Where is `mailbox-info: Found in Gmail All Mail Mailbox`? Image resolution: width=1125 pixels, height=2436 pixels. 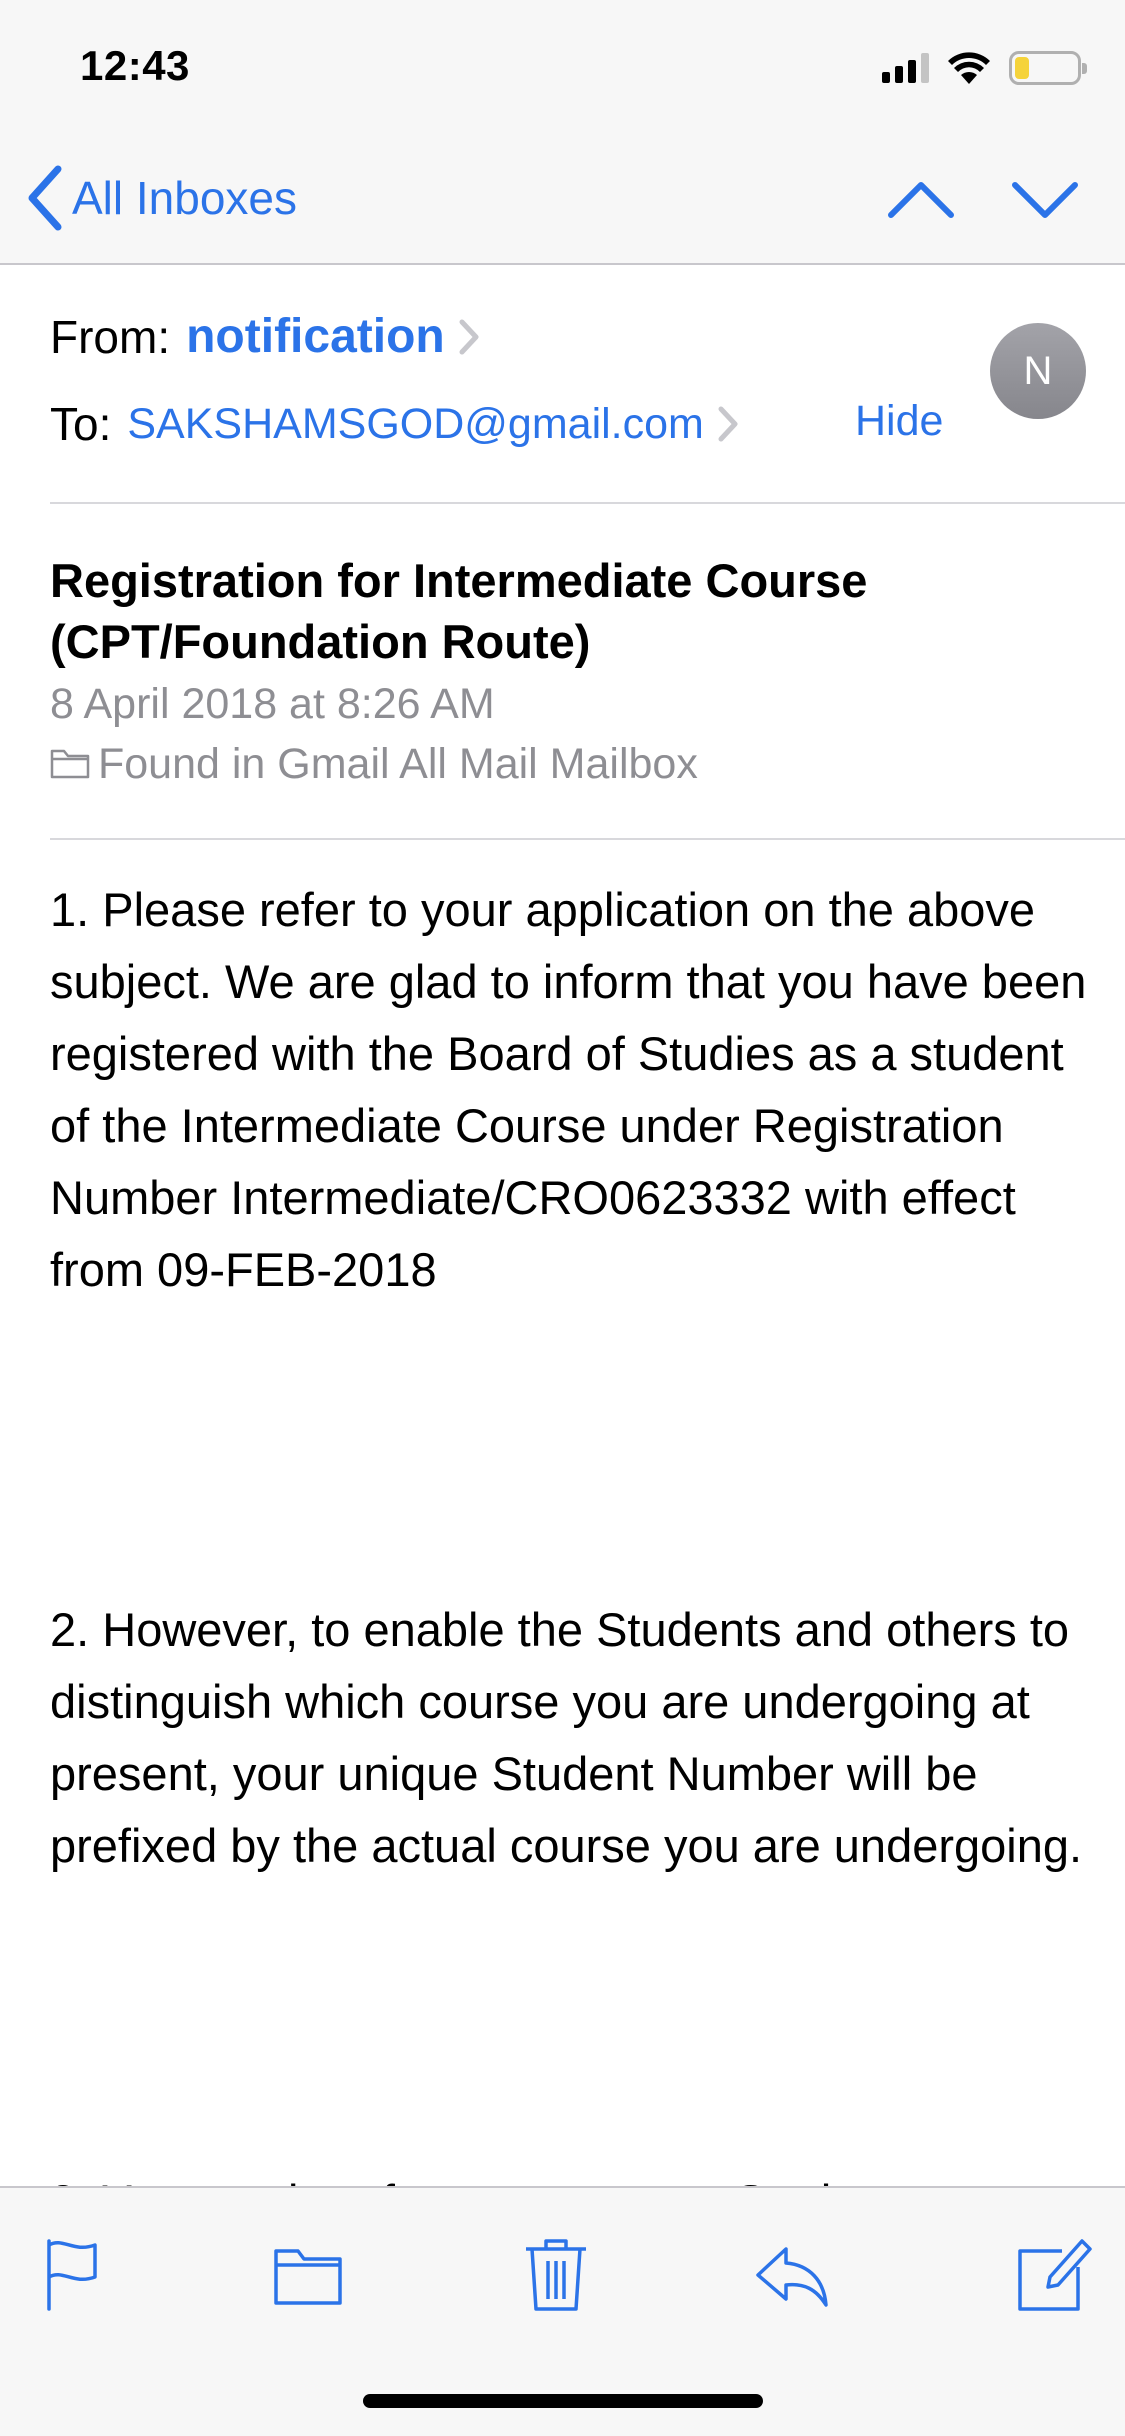
mailbox-info: Found in Gmail All Mail Mailbox is located at coordinates (570, 764).